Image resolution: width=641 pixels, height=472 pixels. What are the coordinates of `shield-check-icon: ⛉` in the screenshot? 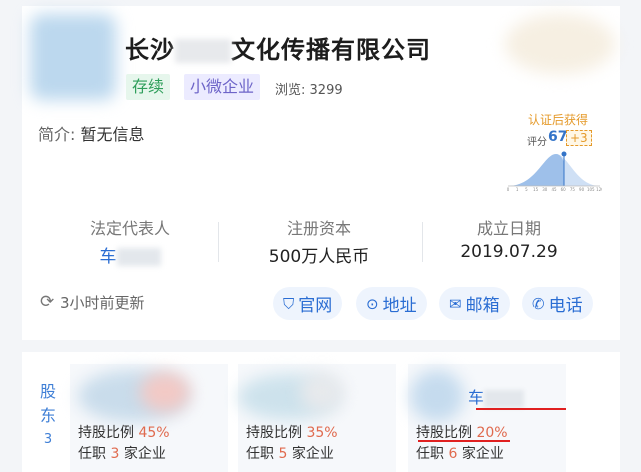 It's located at (289, 303).